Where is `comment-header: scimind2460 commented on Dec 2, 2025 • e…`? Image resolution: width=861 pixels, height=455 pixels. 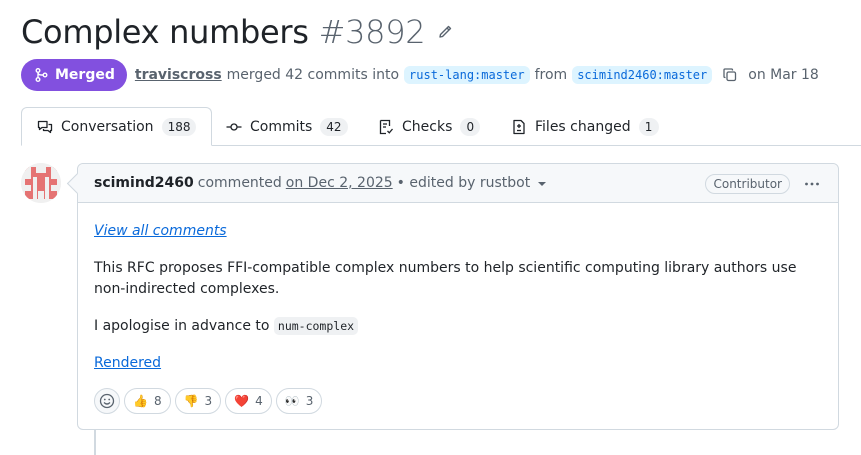
comment-header: scimind2460 commented on Dec 2, 2025 • e… is located at coordinates (458, 183).